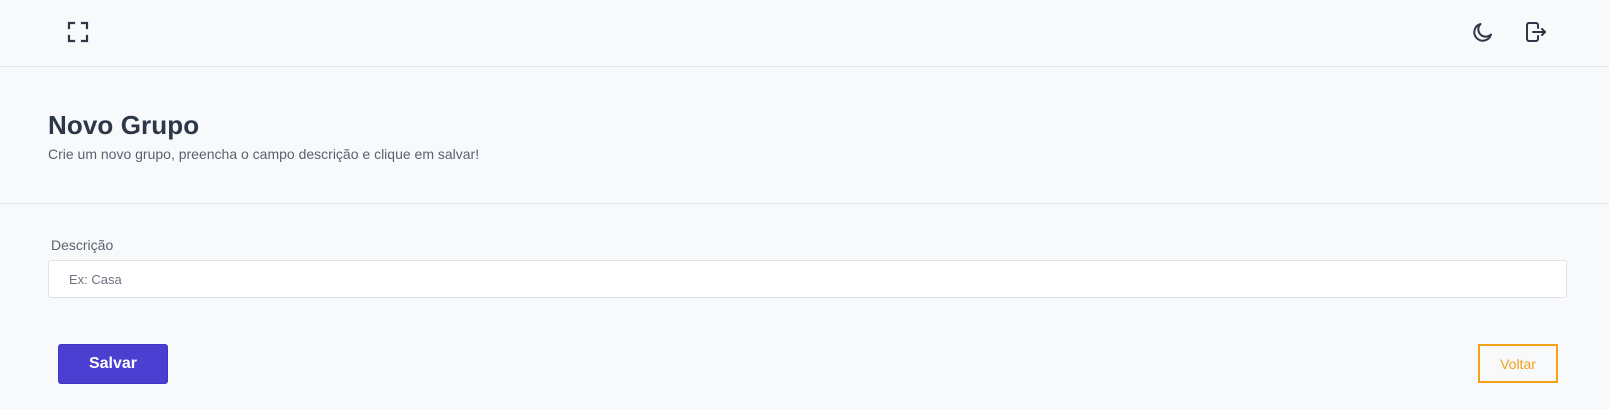 The height and width of the screenshot is (409, 1609). Describe the element at coordinates (1483, 32) in the screenshot. I see `moon-icon` at that location.